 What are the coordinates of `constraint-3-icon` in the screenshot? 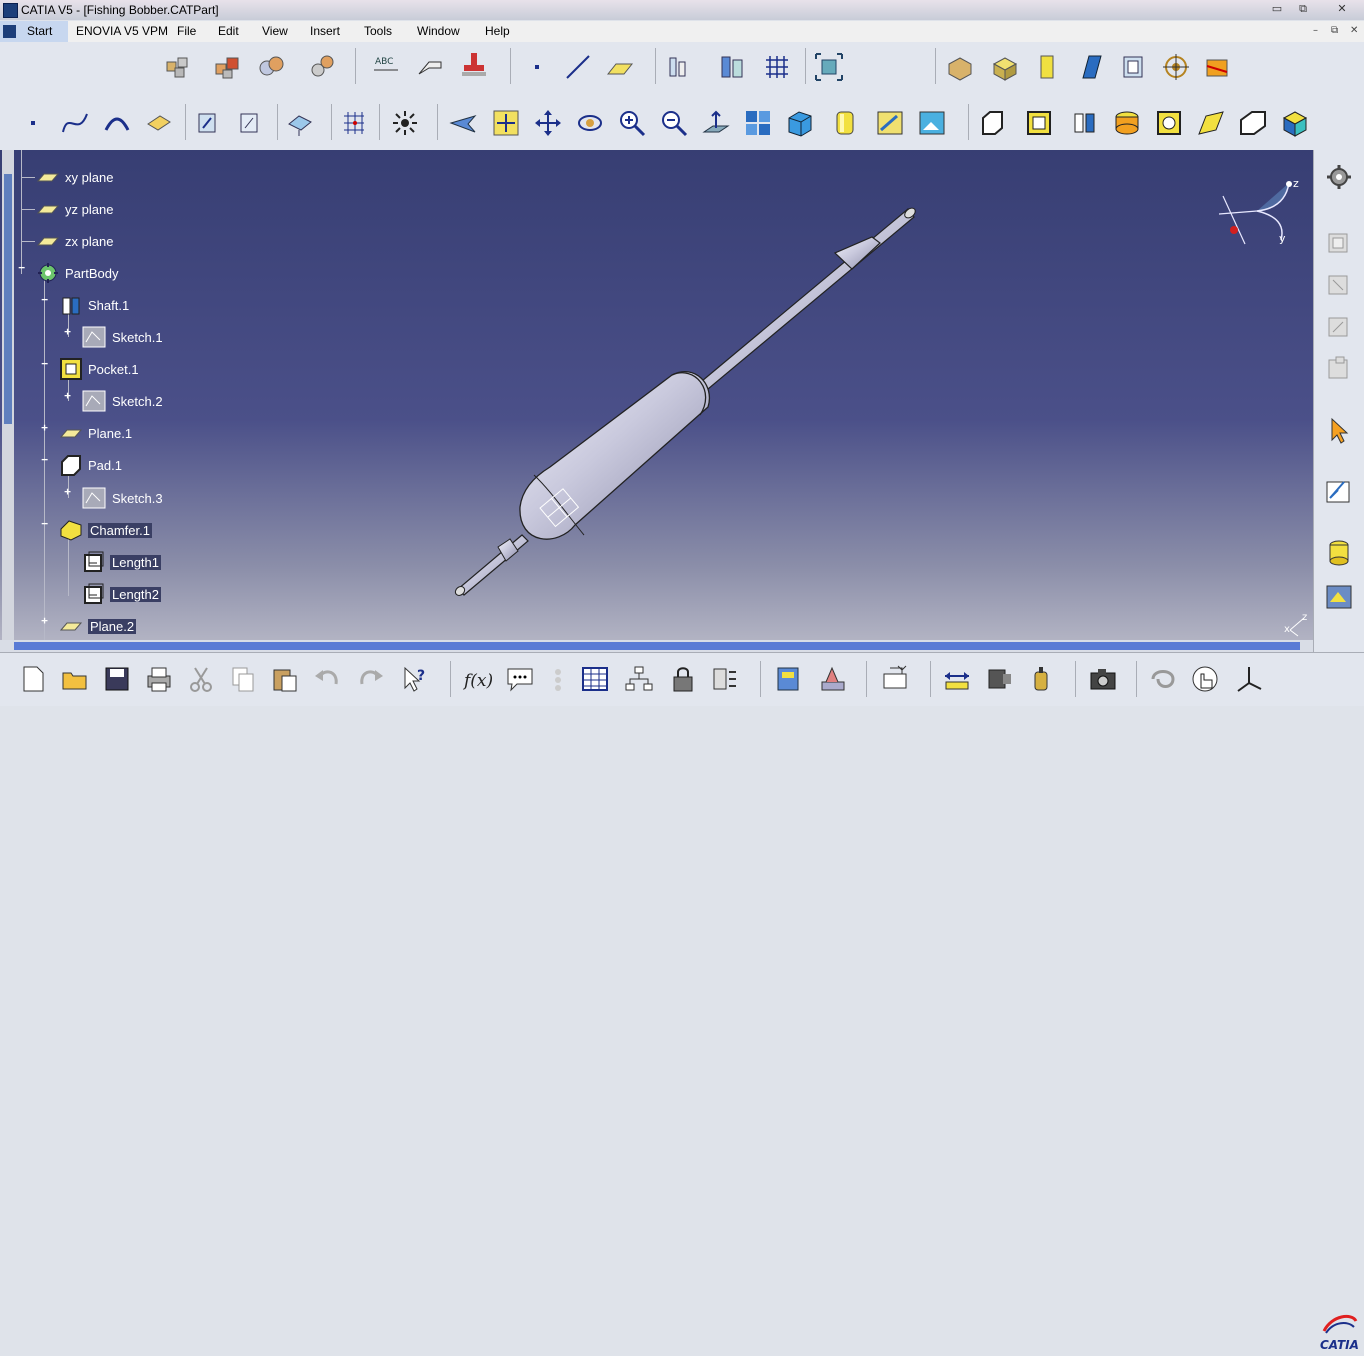 It's located at (1339, 327).